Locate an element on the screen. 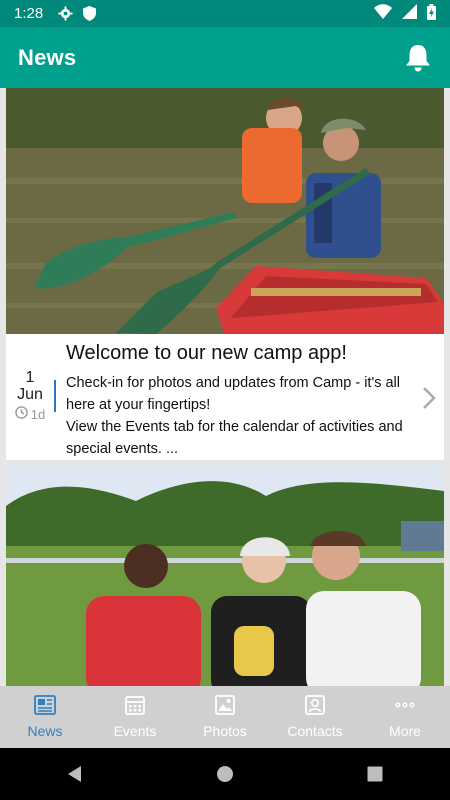 Image resolution: width=450 pixels, height=800 pixels. photo-icon is located at coordinates (225, 707).